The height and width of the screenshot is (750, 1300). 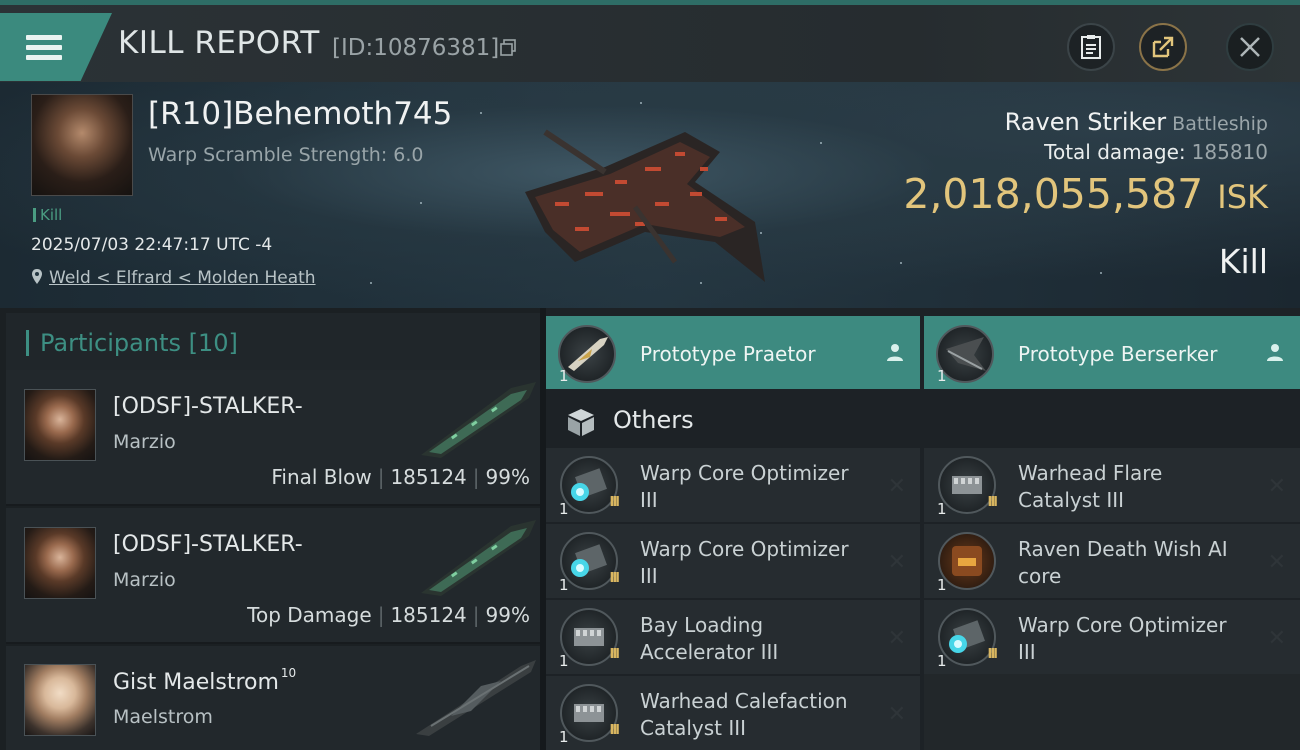 What do you see at coordinates (288, 673) in the screenshot?
I see `participant-level: 10` at bounding box center [288, 673].